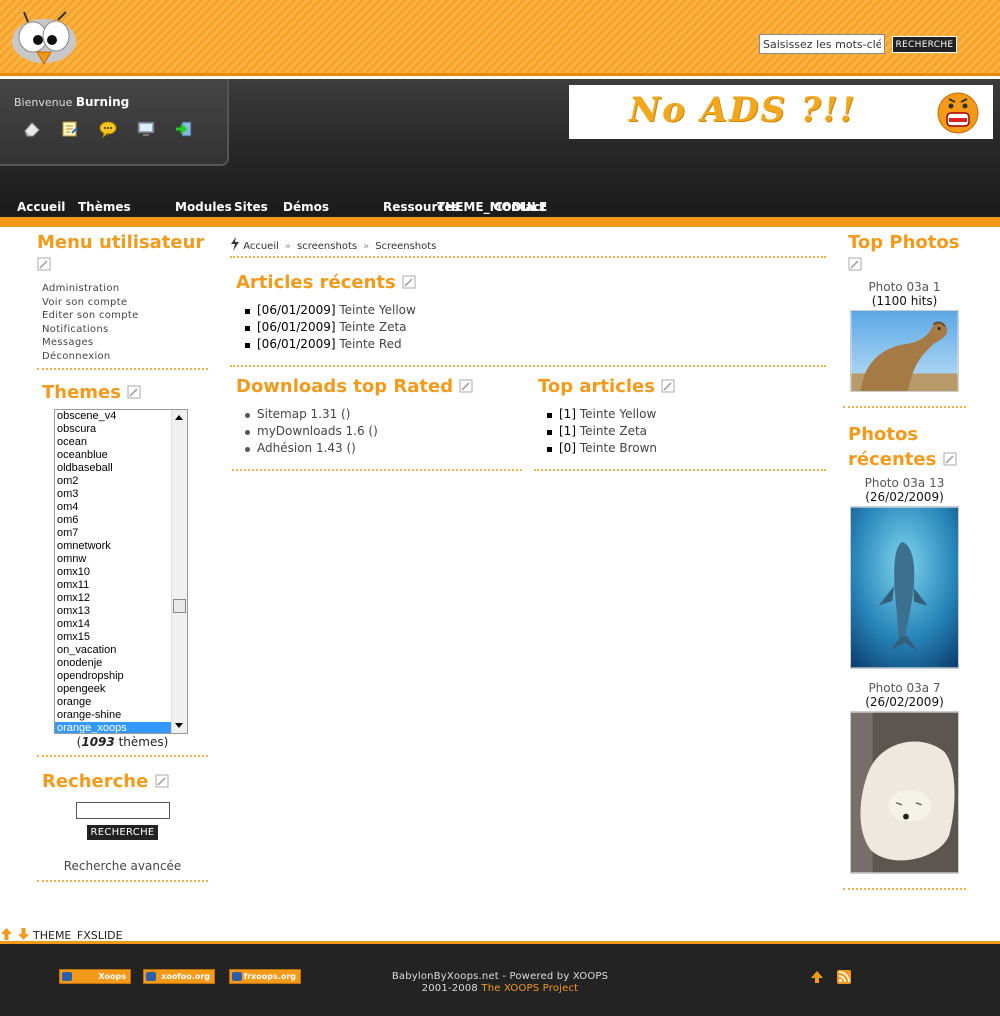 This screenshot has width=1000, height=1016. What do you see at coordinates (531, 344) in the screenshot?
I see `list-item: [06/01/2009] Teinte Red` at bounding box center [531, 344].